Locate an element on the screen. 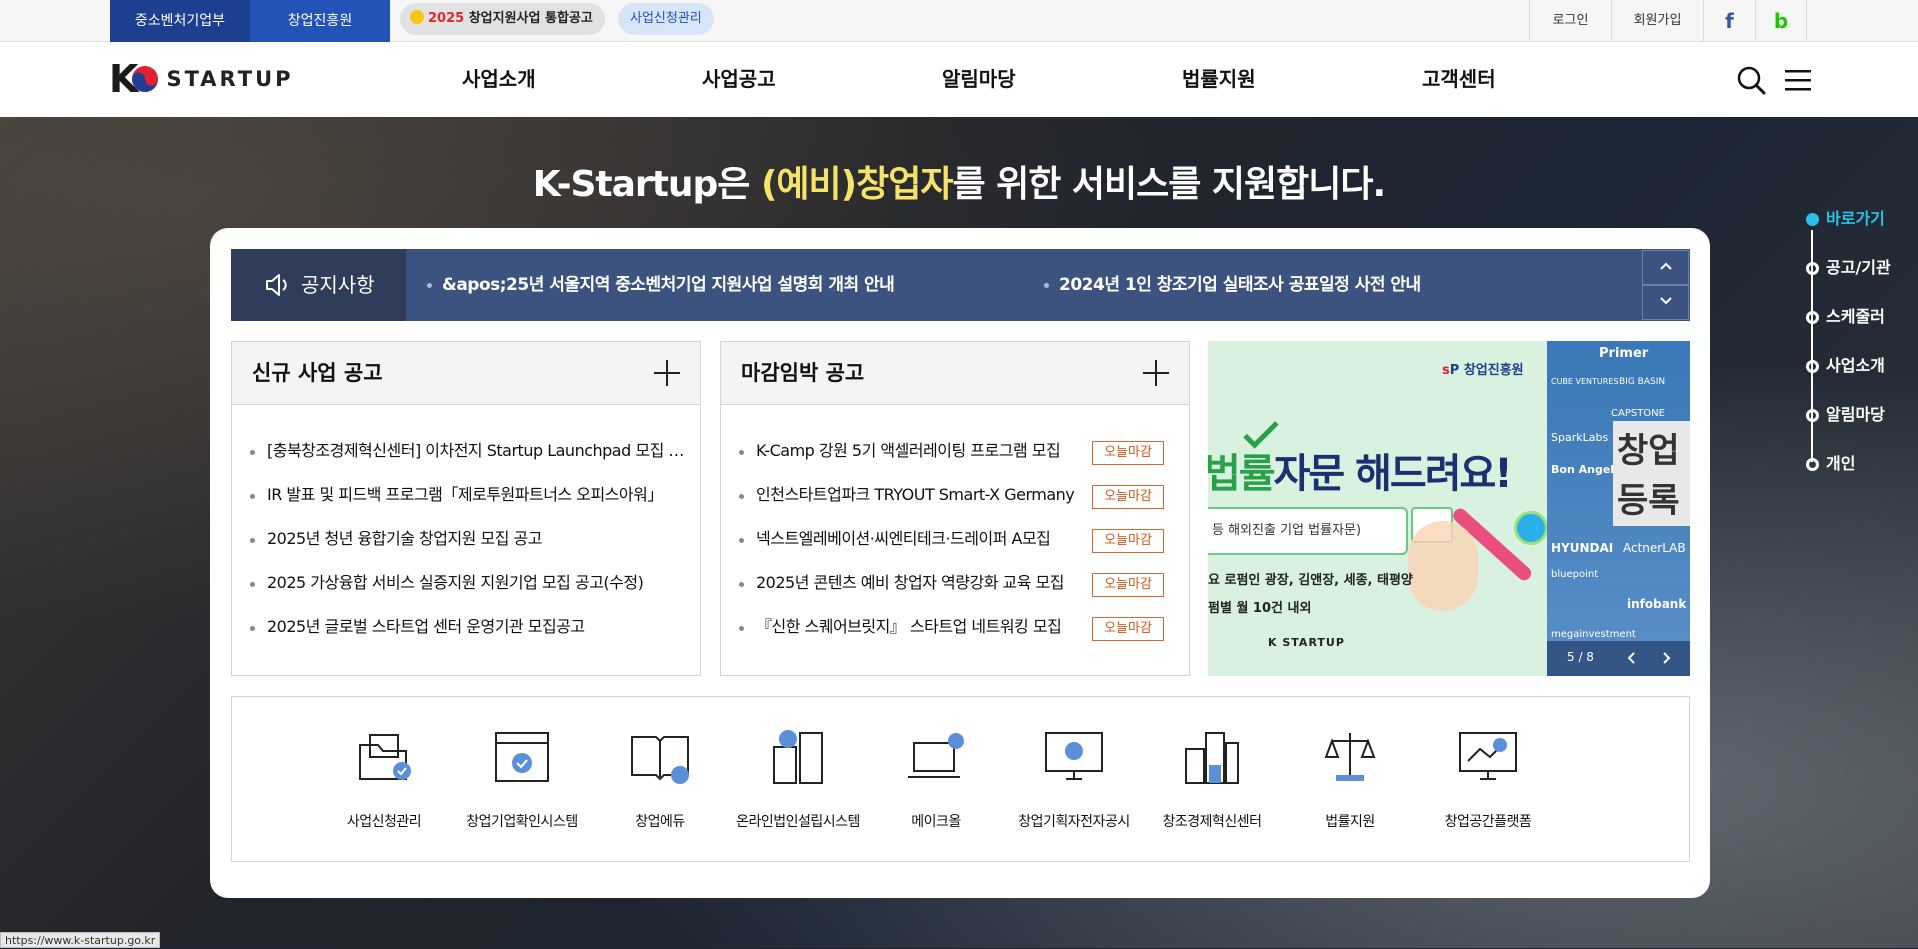 The image size is (1918, 949). quick-label: 사업소개 is located at coordinates (1855, 365).